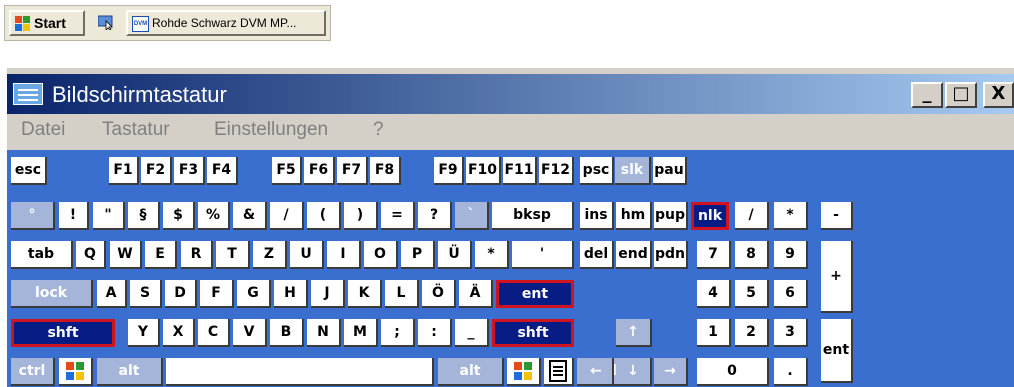  Describe the element at coordinates (109, 216) in the screenshot. I see `key-2: "` at that location.